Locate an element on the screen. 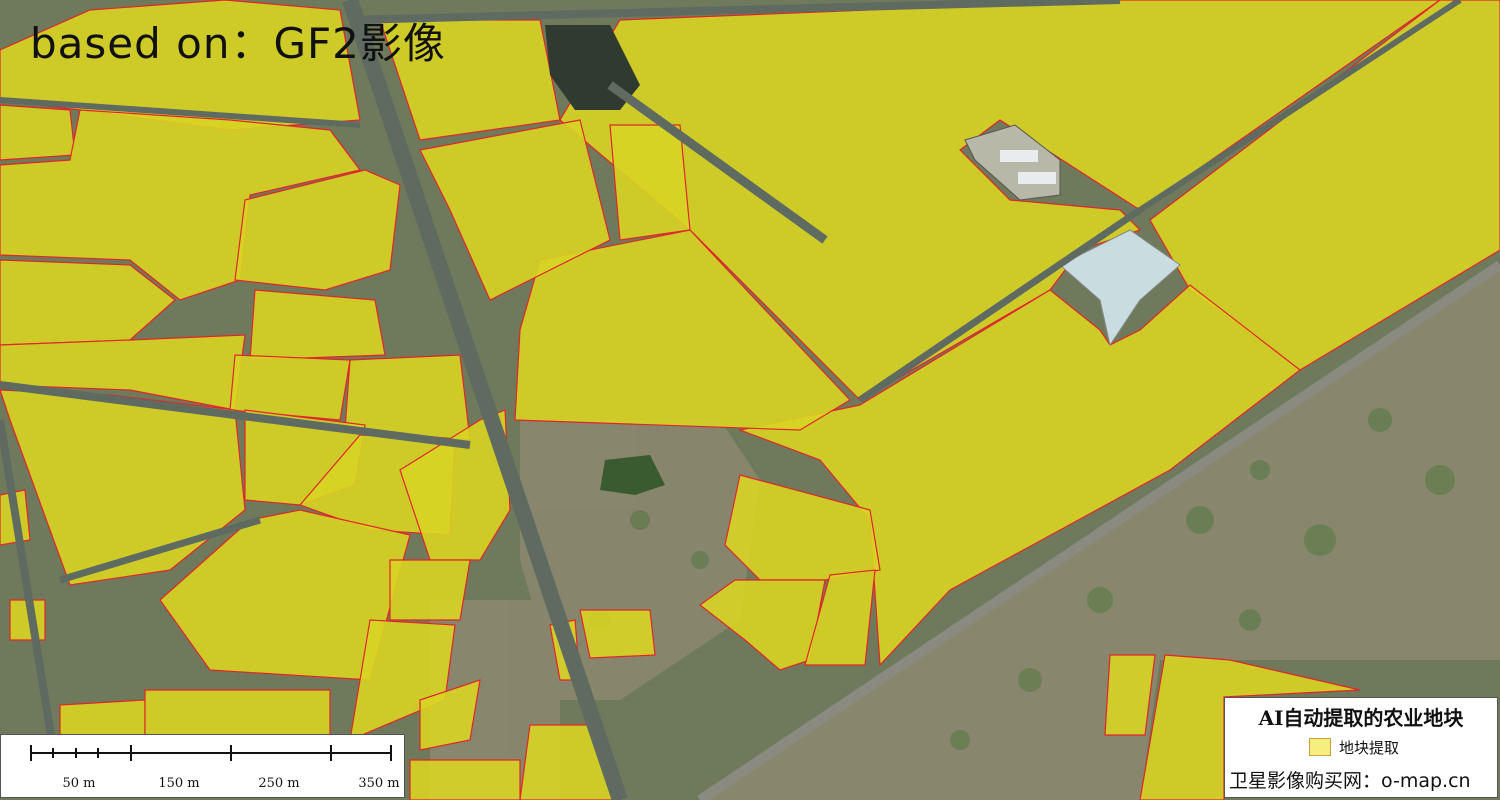  map-legend: AI自动提取的农业地块 地块提取 卫星影像购买网：o-map.cn is located at coordinates (1361, 747).